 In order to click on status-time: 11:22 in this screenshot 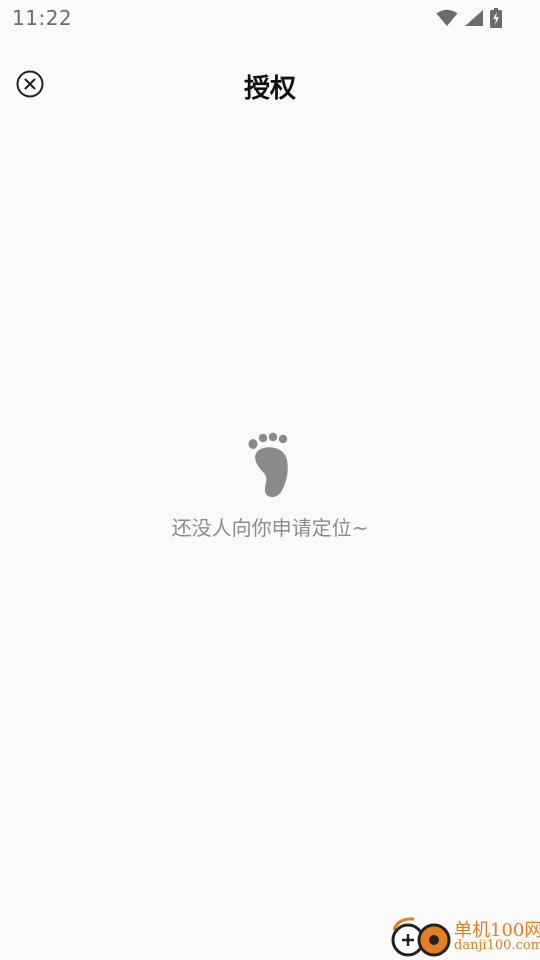, I will do `click(42, 18)`.